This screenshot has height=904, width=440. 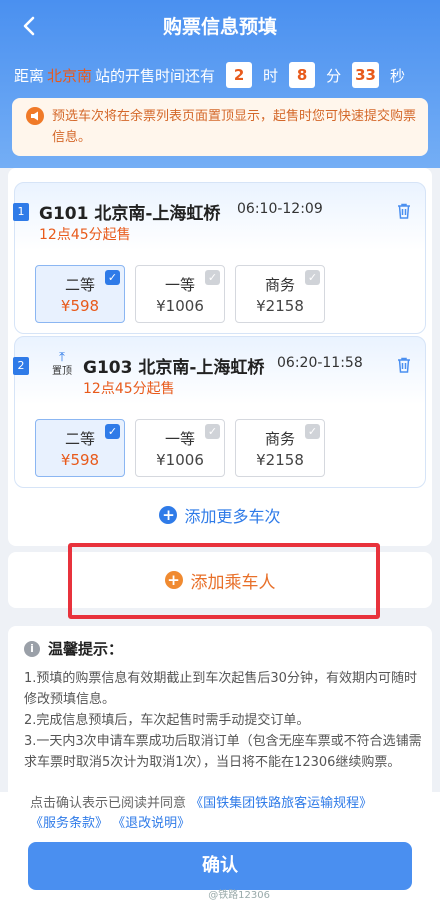 I want to click on tips-item: 1.预填的购票信息有效期截止到车次起售后30分钟，有效期内可随时修改预填信息。, so click(x=220, y=689).